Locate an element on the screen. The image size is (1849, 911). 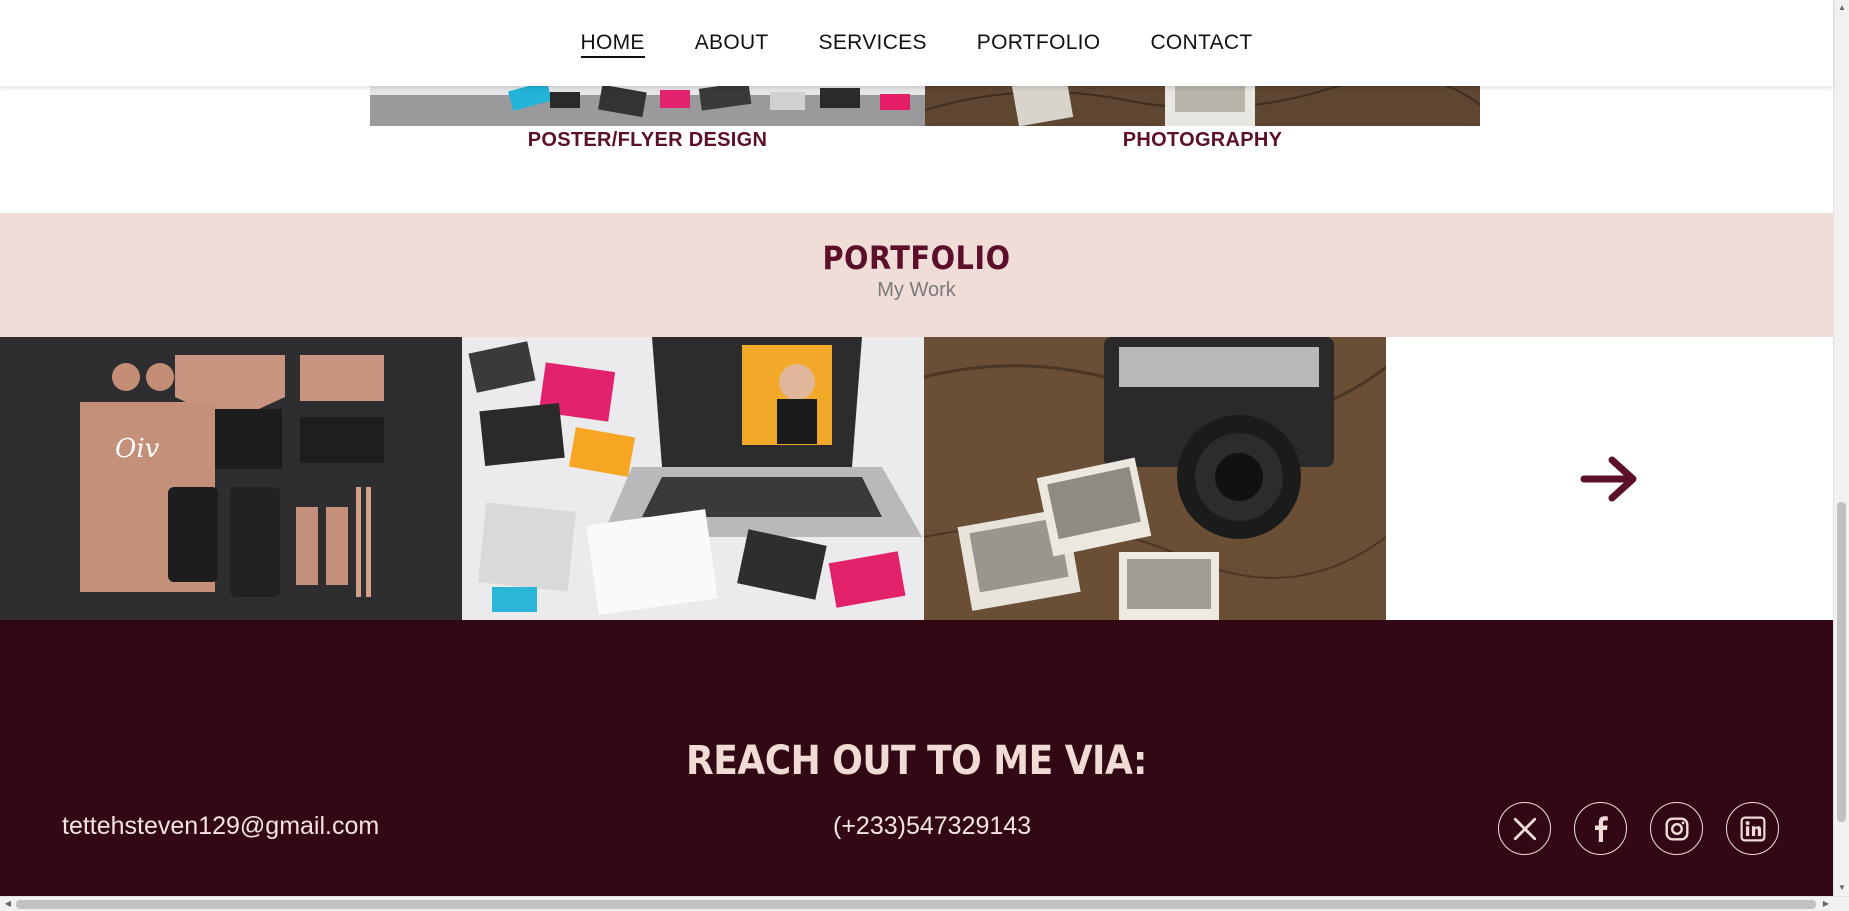
service-caption-photography: PHOTOGRAPHY is located at coordinates (1202, 140).